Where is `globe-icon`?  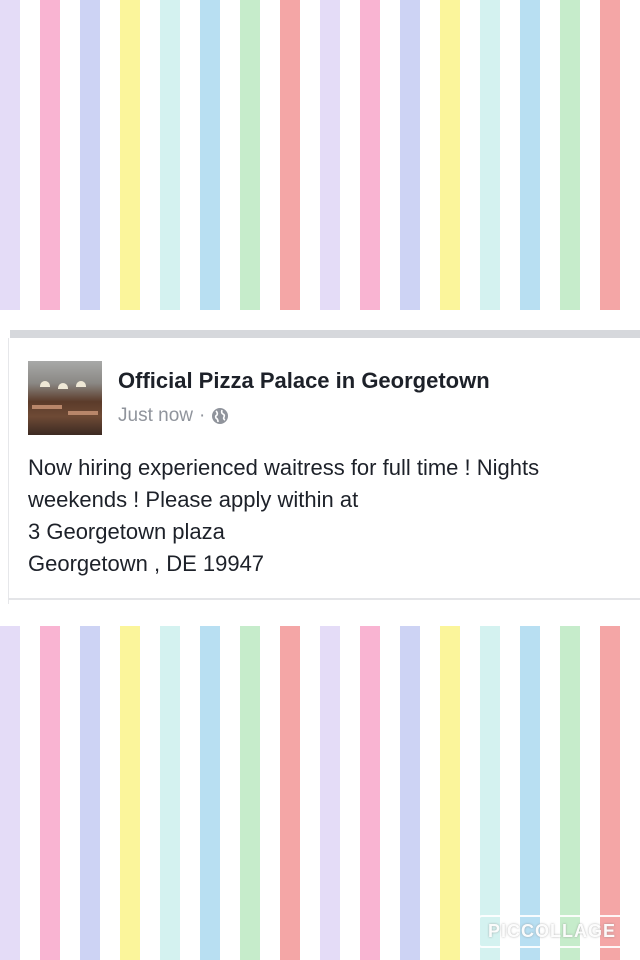
globe-icon is located at coordinates (220, 416).